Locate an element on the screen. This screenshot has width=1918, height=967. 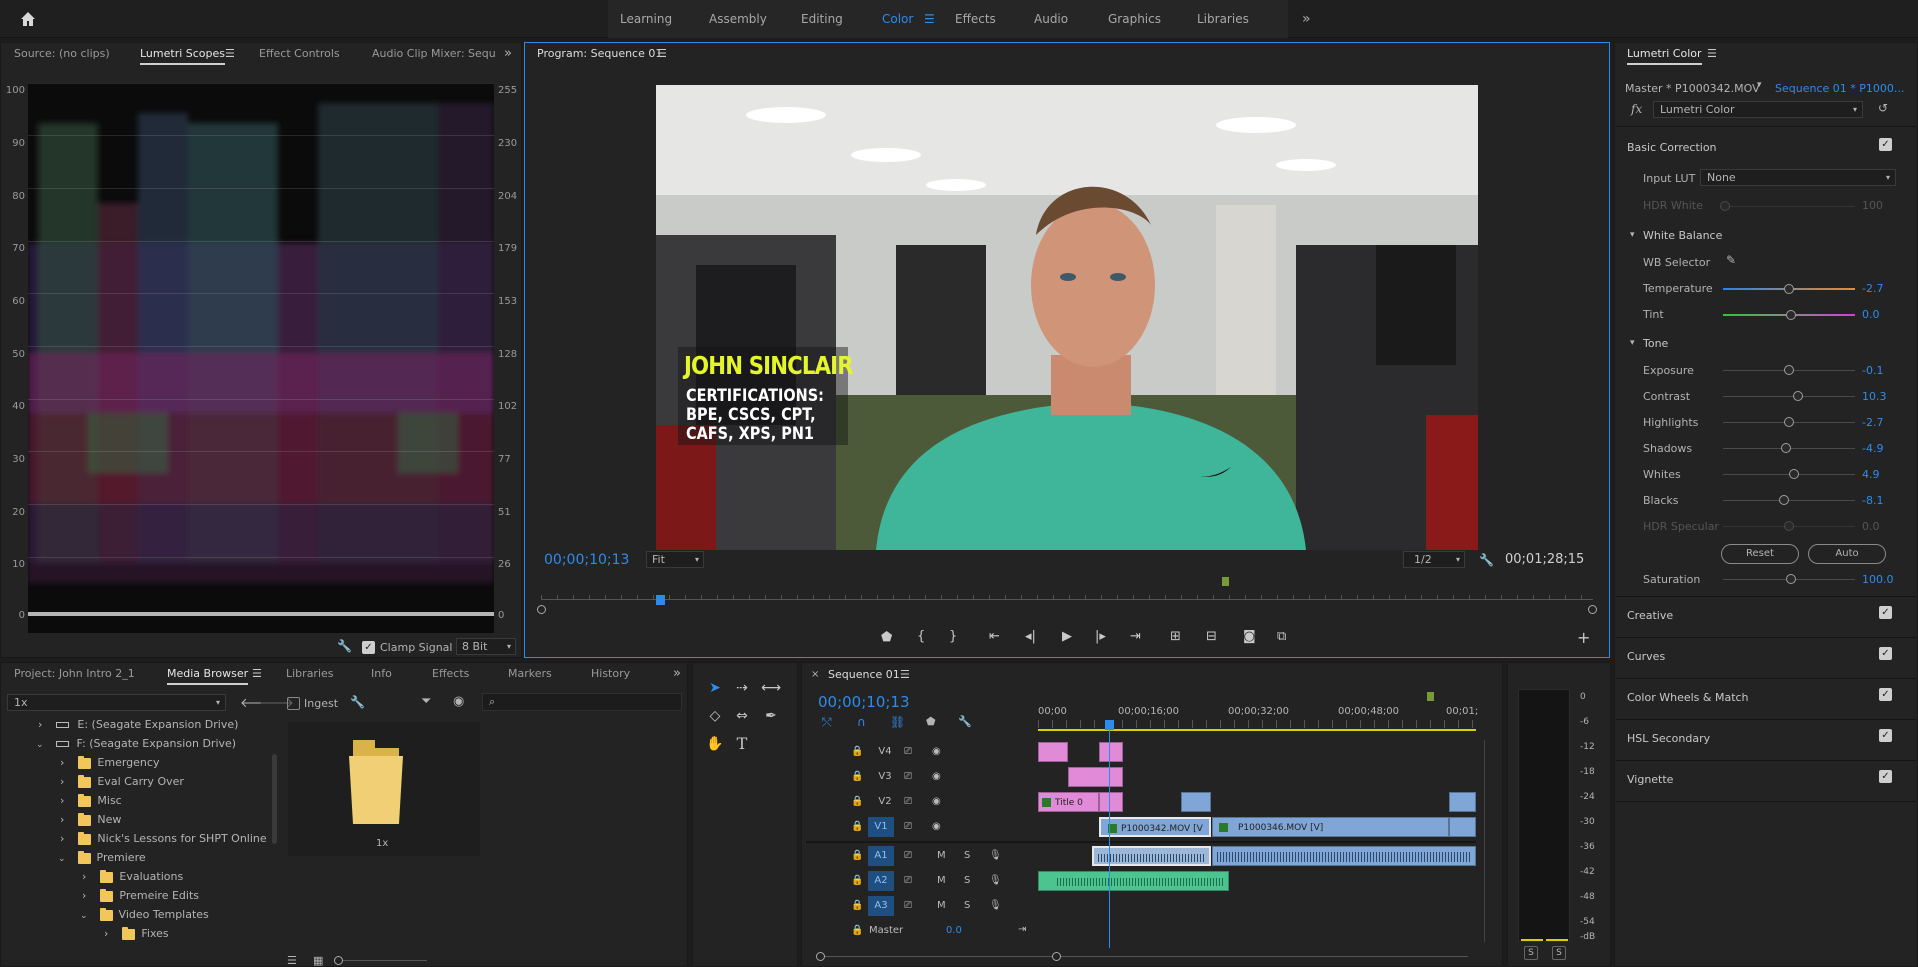
tint-slider is located at coordinates (1789, 315).